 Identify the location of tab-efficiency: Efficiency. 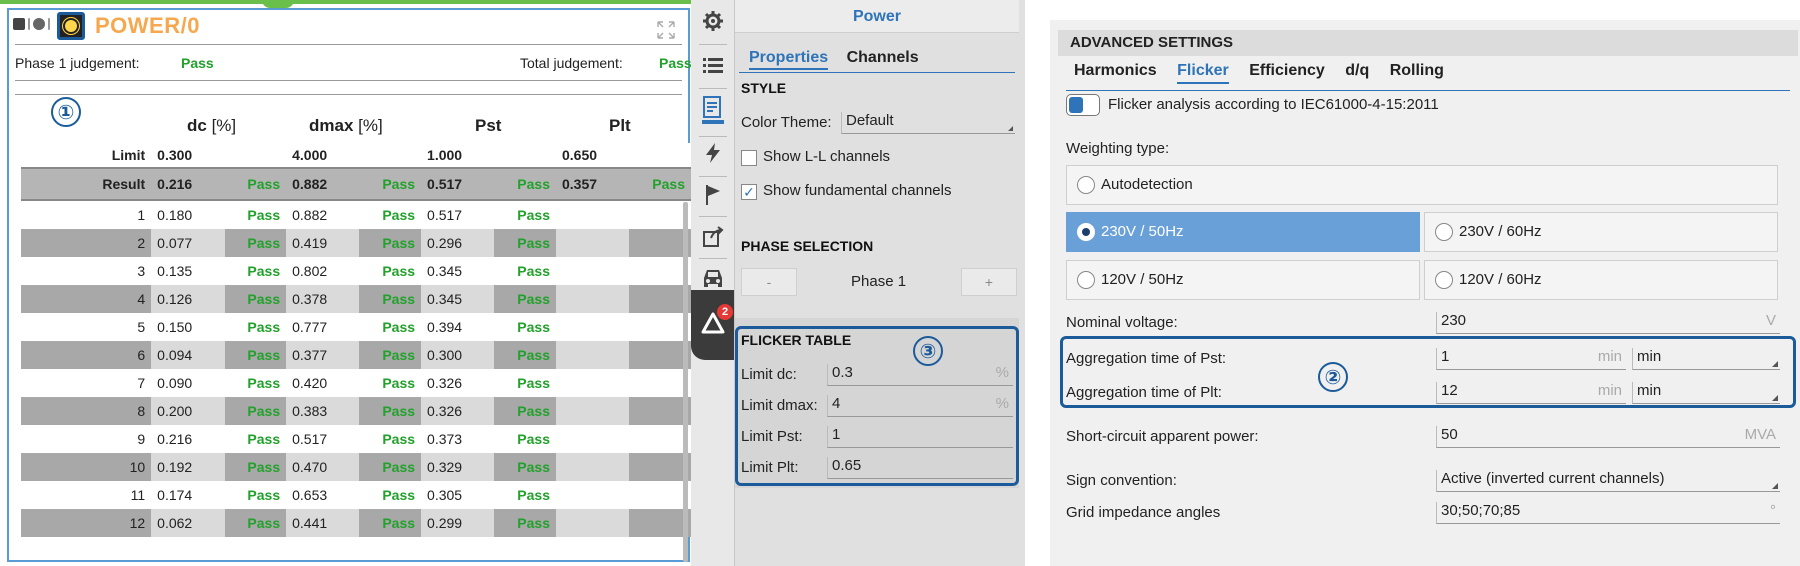
(1287, 71).